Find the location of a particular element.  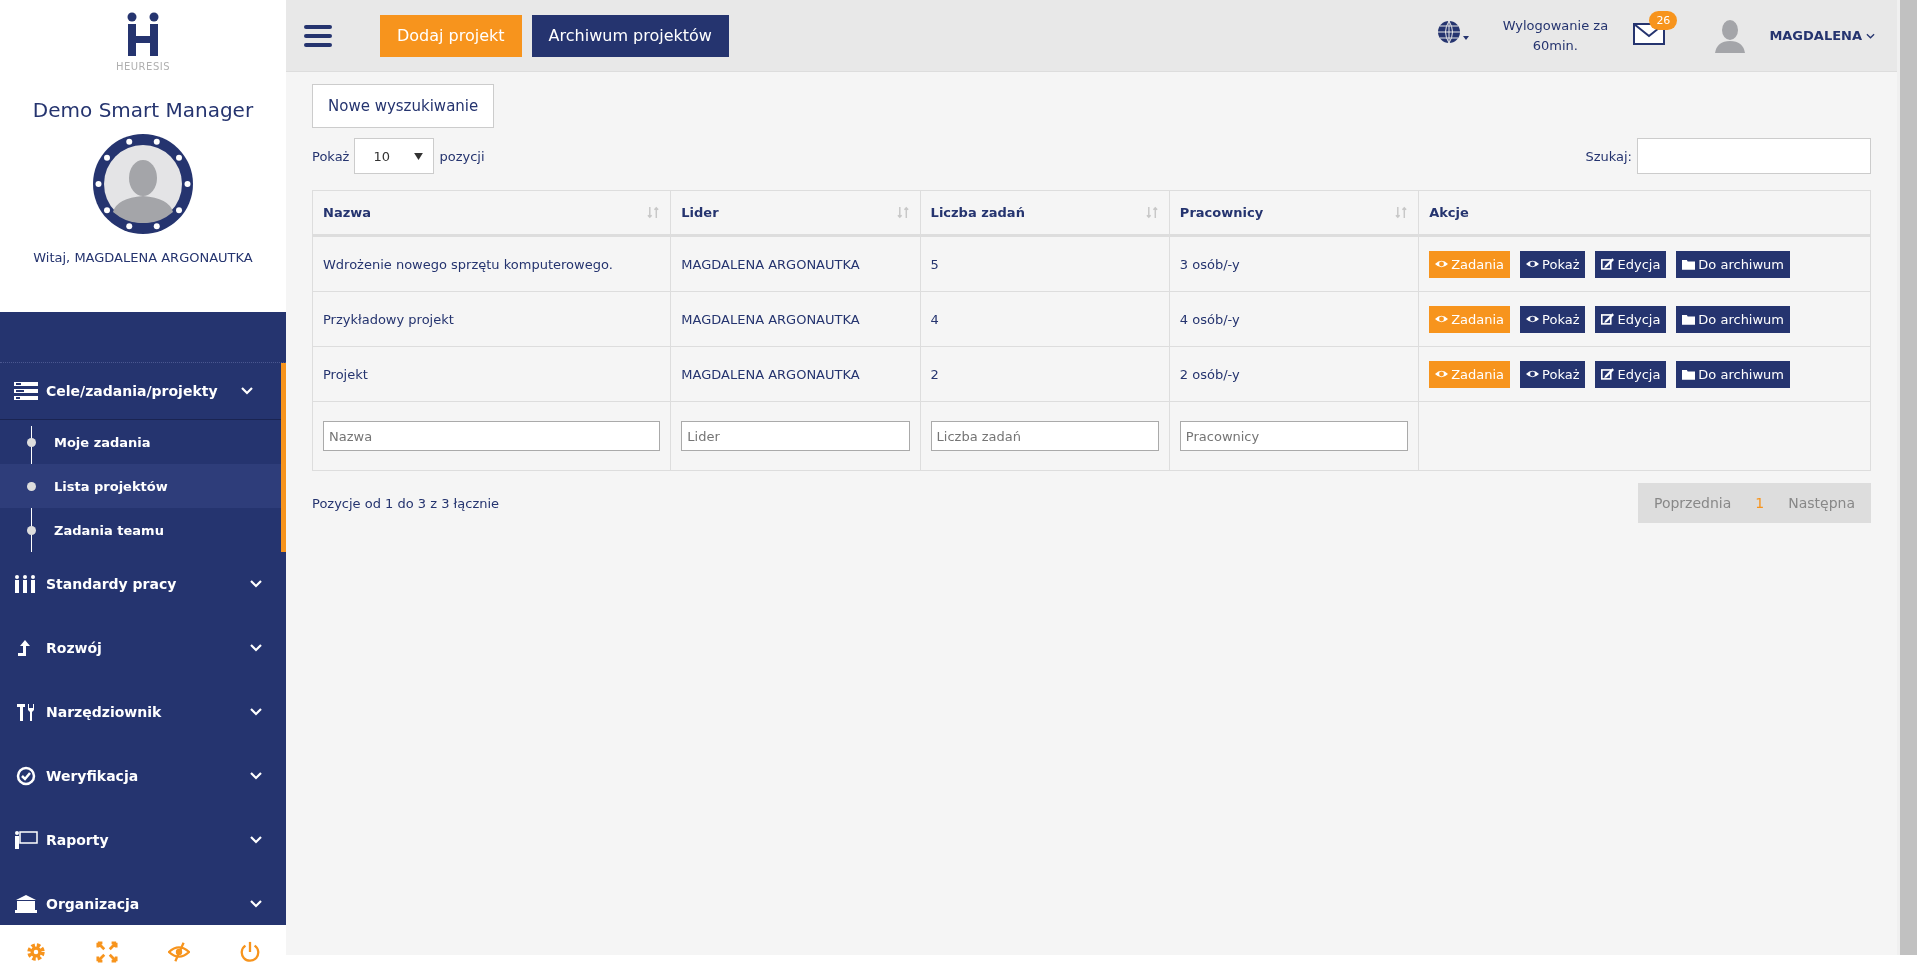

table-cell: 5 is located at coordinates (1045, 263).